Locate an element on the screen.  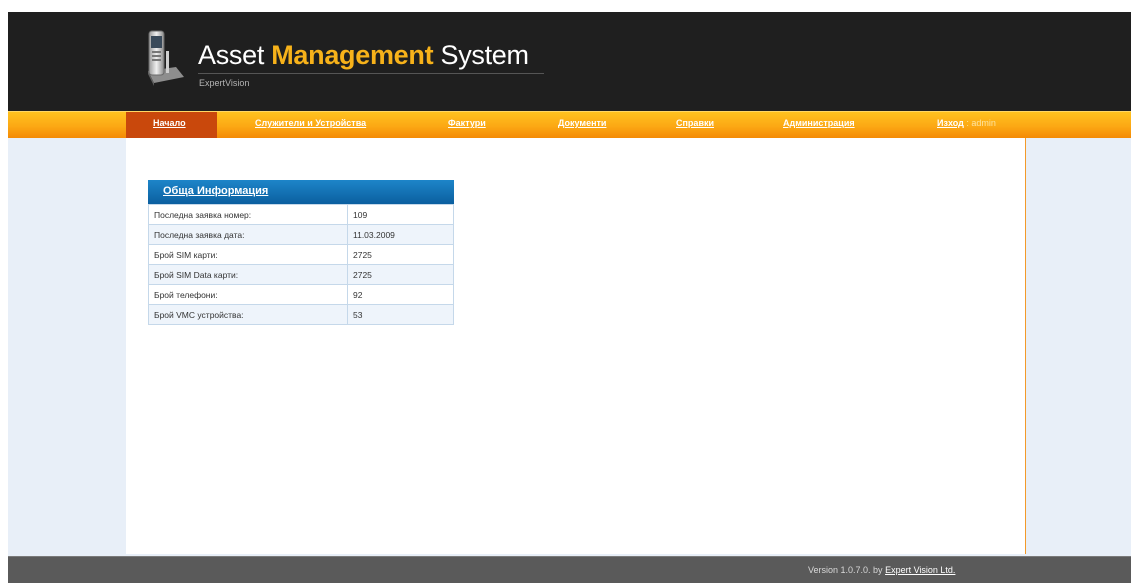
logout-area: Изход : admin is located at coordinates (966, 123).